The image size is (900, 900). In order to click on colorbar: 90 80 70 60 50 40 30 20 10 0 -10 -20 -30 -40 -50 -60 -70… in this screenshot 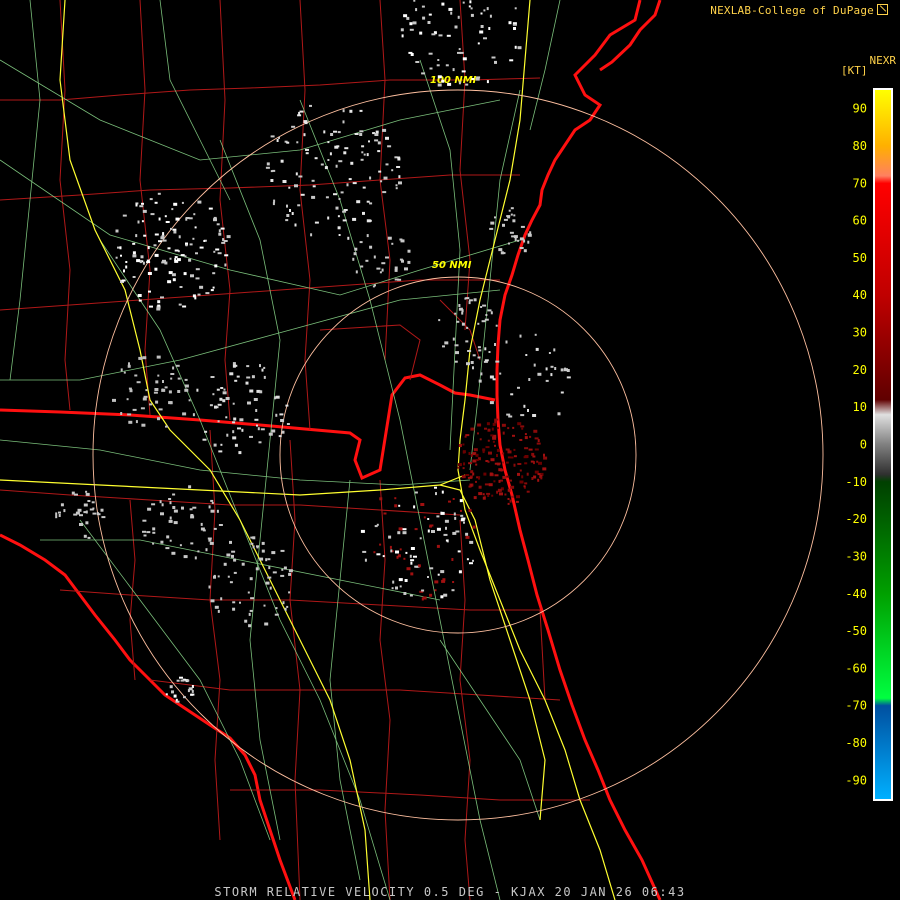, I will do `click(869, 444)`.